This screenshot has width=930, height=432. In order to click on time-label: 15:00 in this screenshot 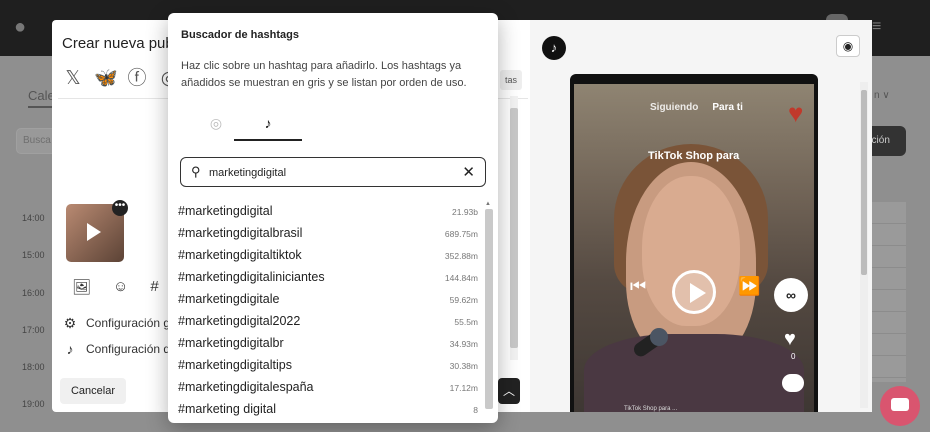, I will do `click(33, 255)`.